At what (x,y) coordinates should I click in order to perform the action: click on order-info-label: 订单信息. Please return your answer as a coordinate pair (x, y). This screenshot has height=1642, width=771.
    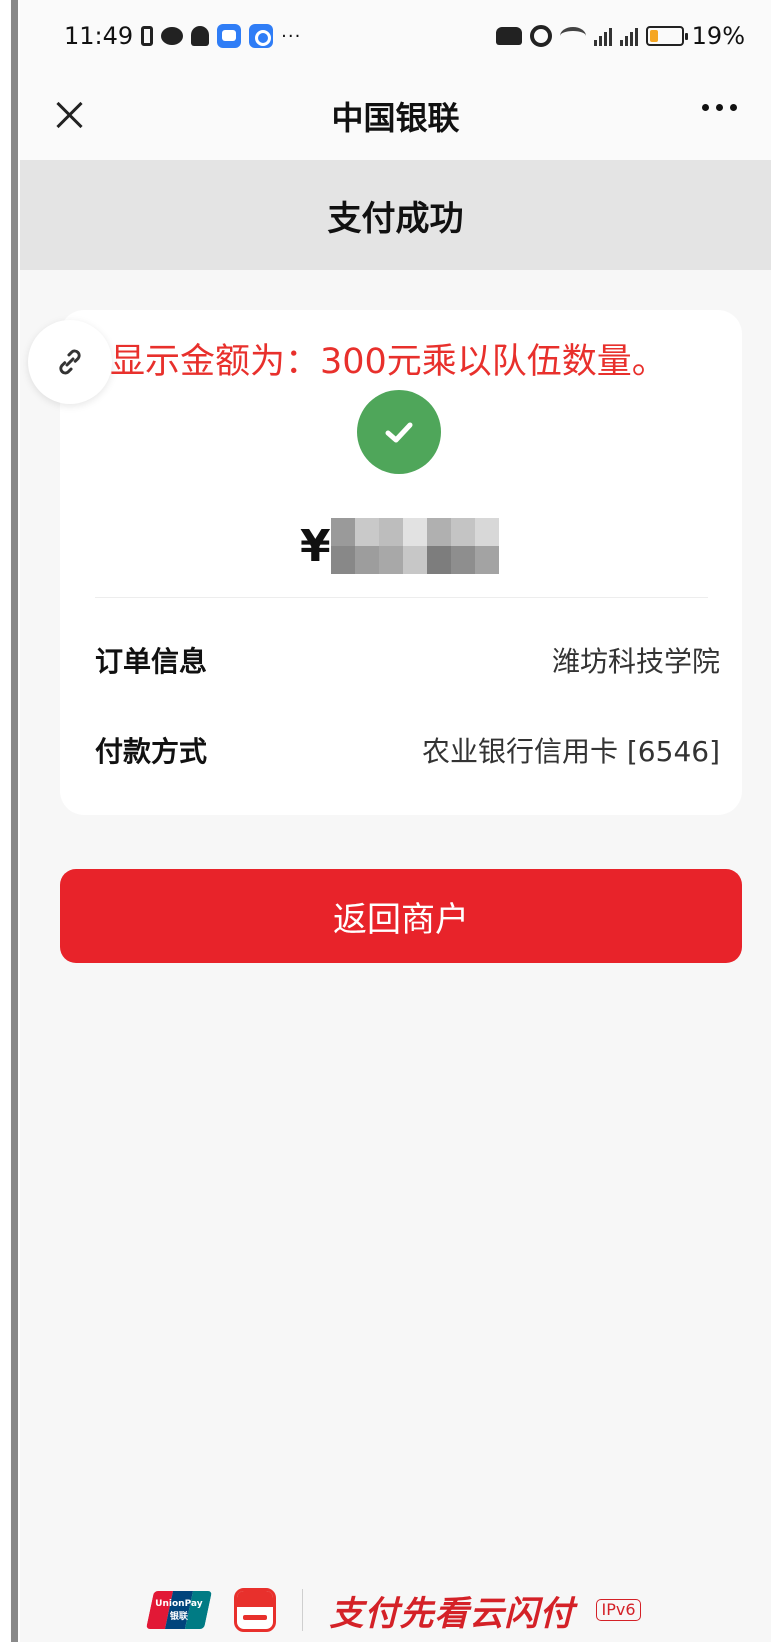
    Looking at the image, I should click on (151, 661).